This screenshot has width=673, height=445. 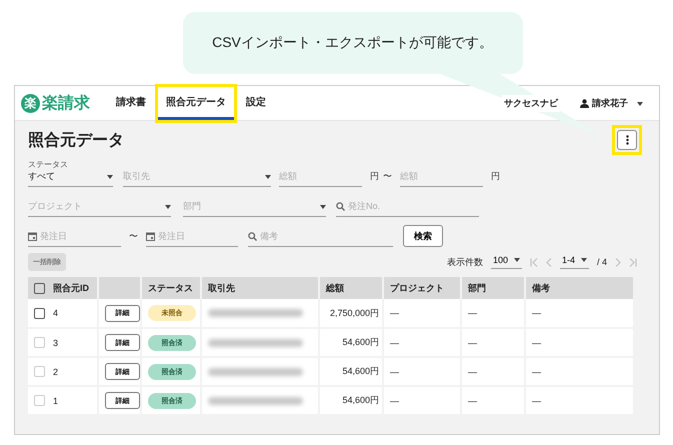 What do you see at coordinates (39, 288) in the screenshot?
I see `select-all-checkbox` at bounding box center [39, 288].